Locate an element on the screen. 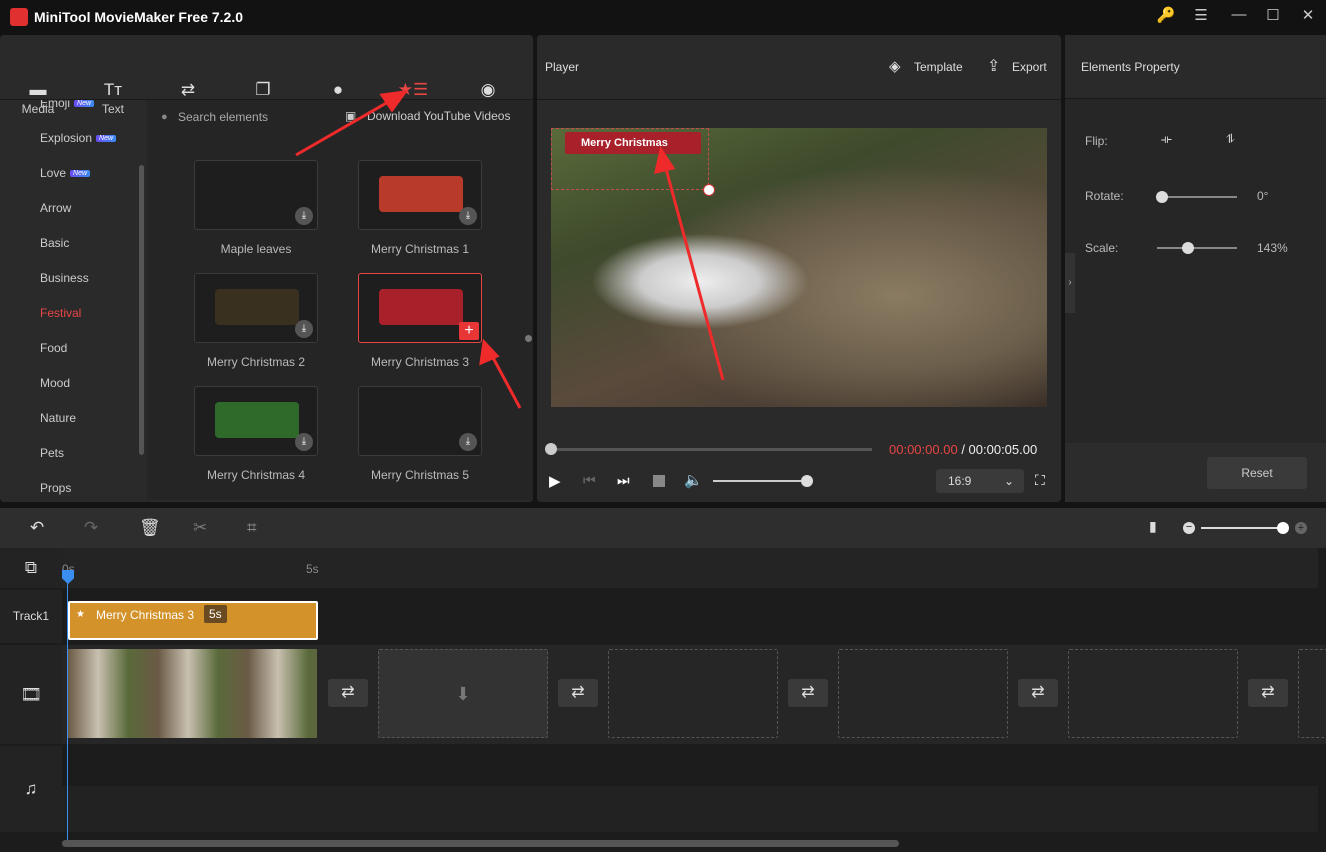 This screenshot has height=852, width=1326. arrow-to-overlay is located at coordinates (694, 272).